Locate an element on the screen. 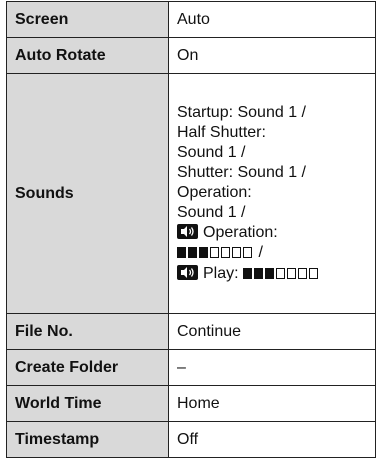 The height and width of the screenshot is (466, 388). operation-label: Operation: is located at coordinates (240, 232).